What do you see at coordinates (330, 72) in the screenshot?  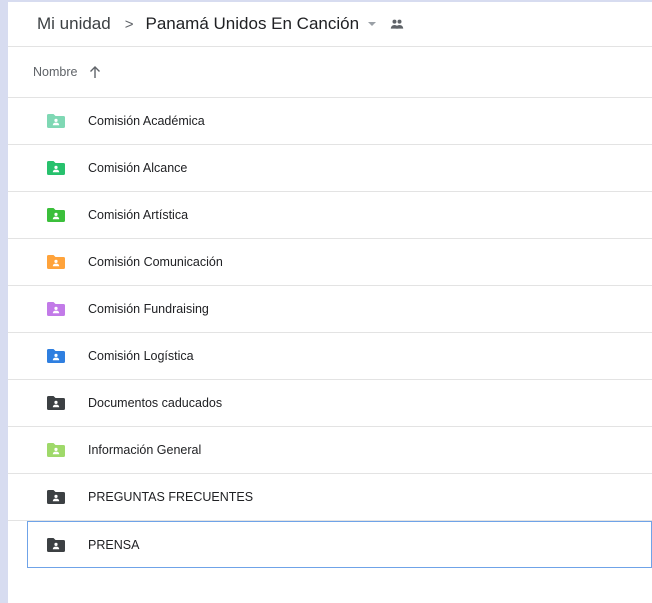 I see `list-header: Nombre` at bounding box center [330, 72].